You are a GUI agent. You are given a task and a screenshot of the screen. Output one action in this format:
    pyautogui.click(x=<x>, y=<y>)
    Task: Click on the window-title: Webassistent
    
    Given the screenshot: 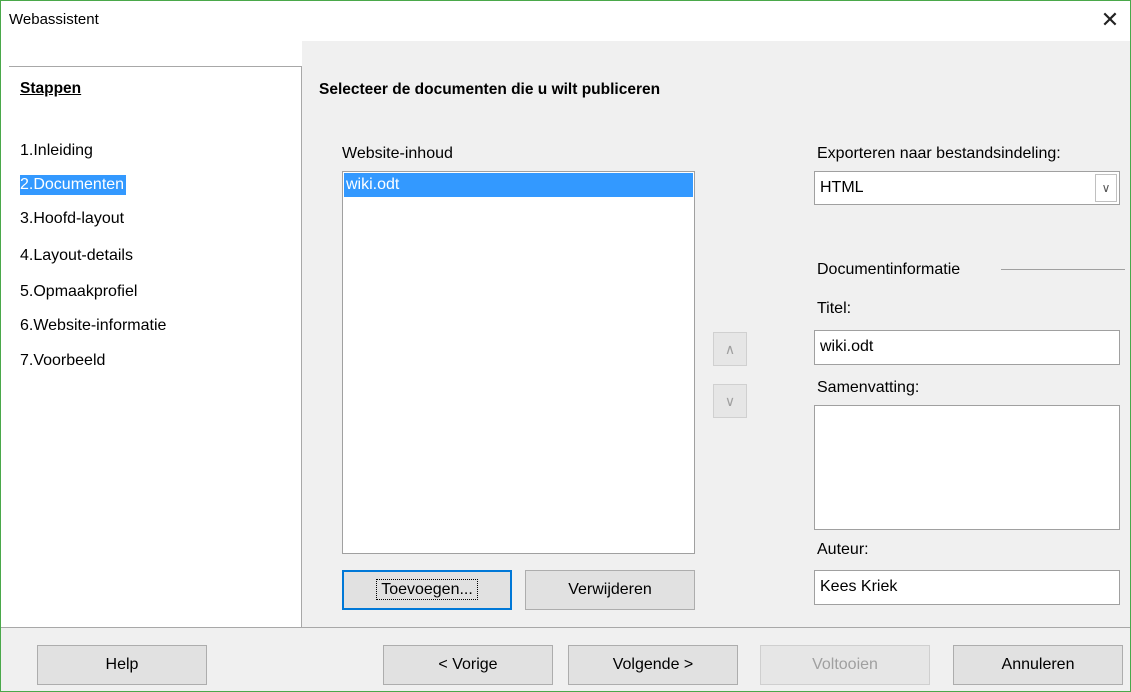 What is the action you would take?
    pyautogui.click(x=54, y=19)
    